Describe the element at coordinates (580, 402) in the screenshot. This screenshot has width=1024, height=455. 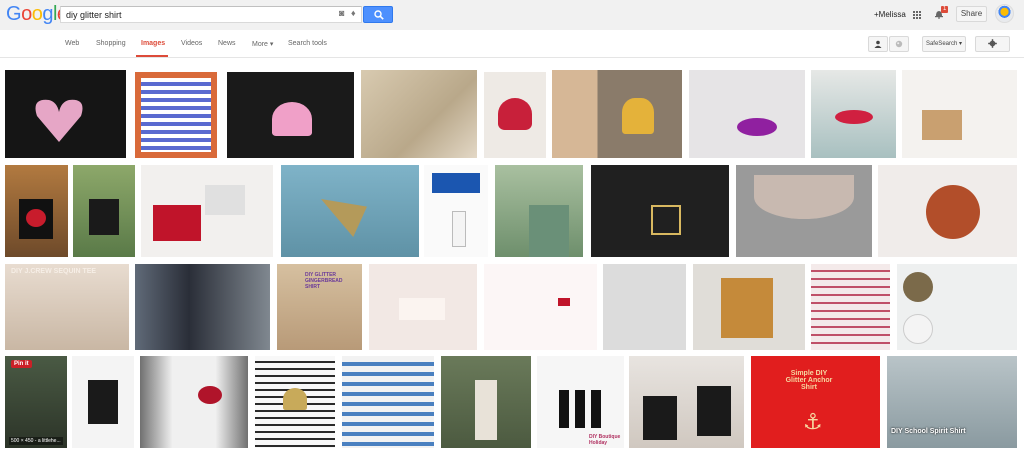
I see `image-result: DIY Boutique Holiday` at that location.